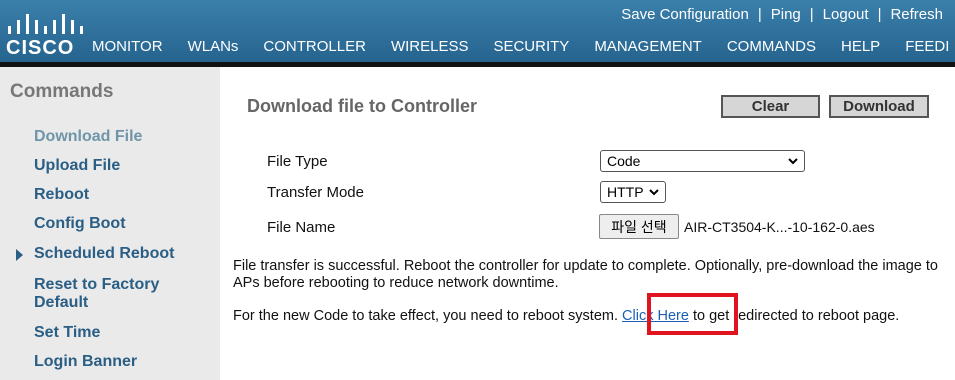 The height and width of the screenshot is (380, 955). I want to click on ping-link: Ping, so click(786, 14).